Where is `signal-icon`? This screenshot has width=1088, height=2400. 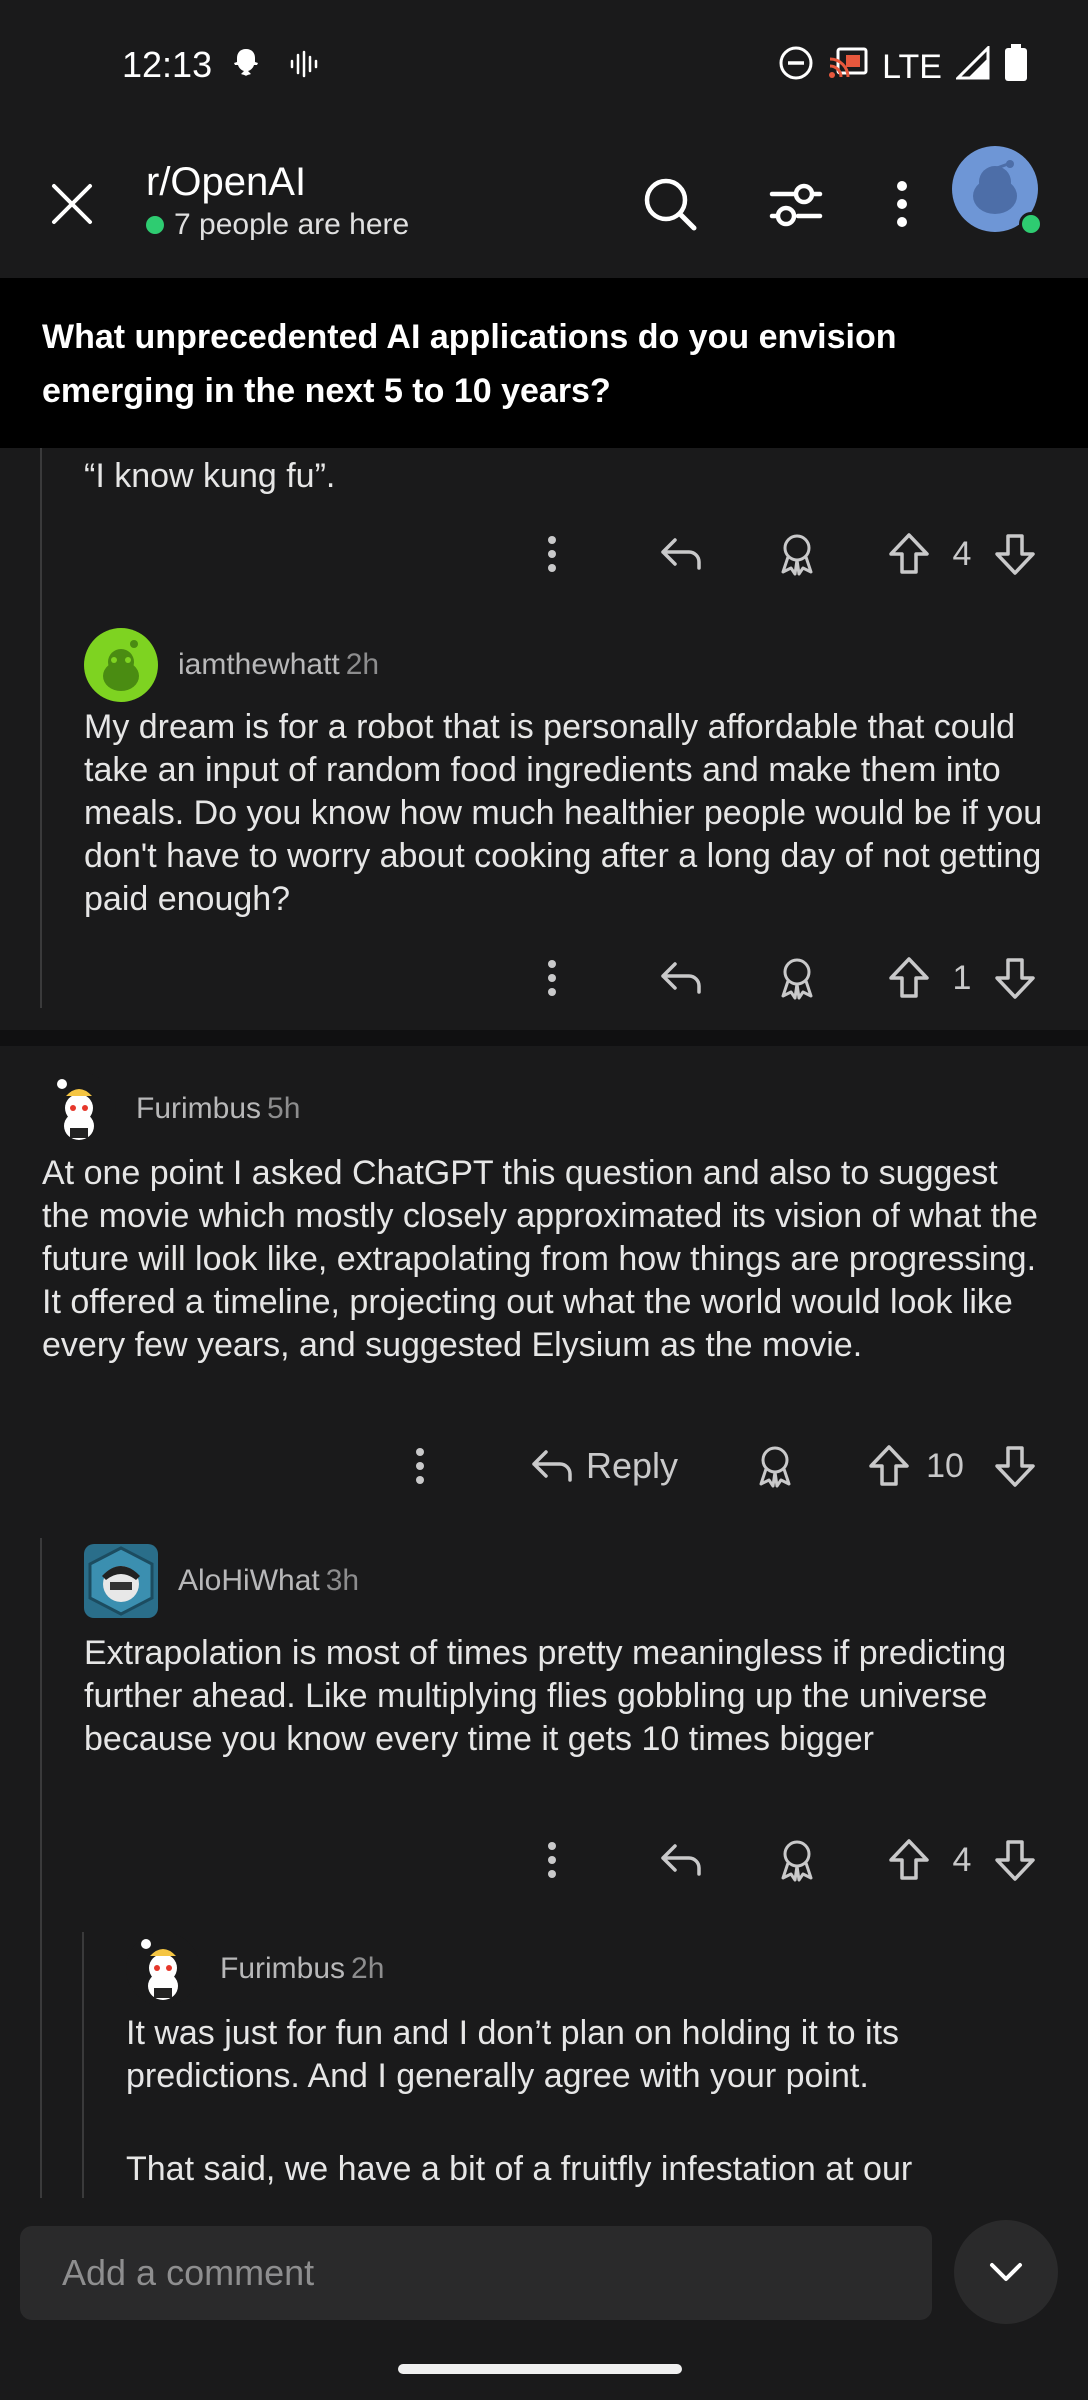
signal-icon is located at coordinates (972, 66).